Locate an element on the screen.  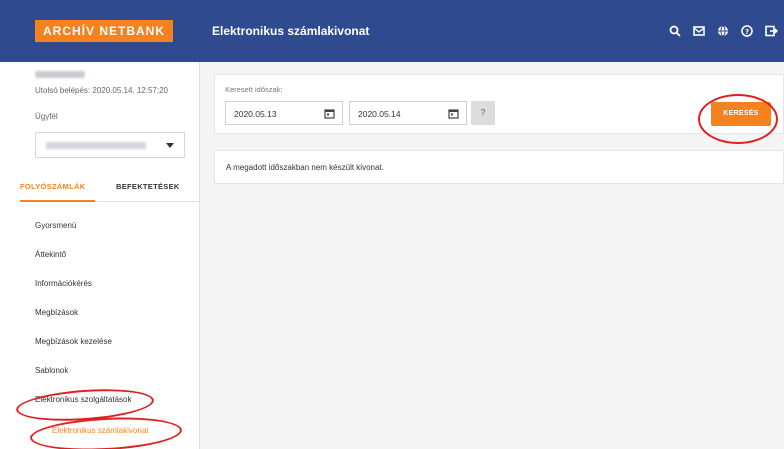
sidebar-item-megbizasok: Megbízások is located at coordinates (115, 315).